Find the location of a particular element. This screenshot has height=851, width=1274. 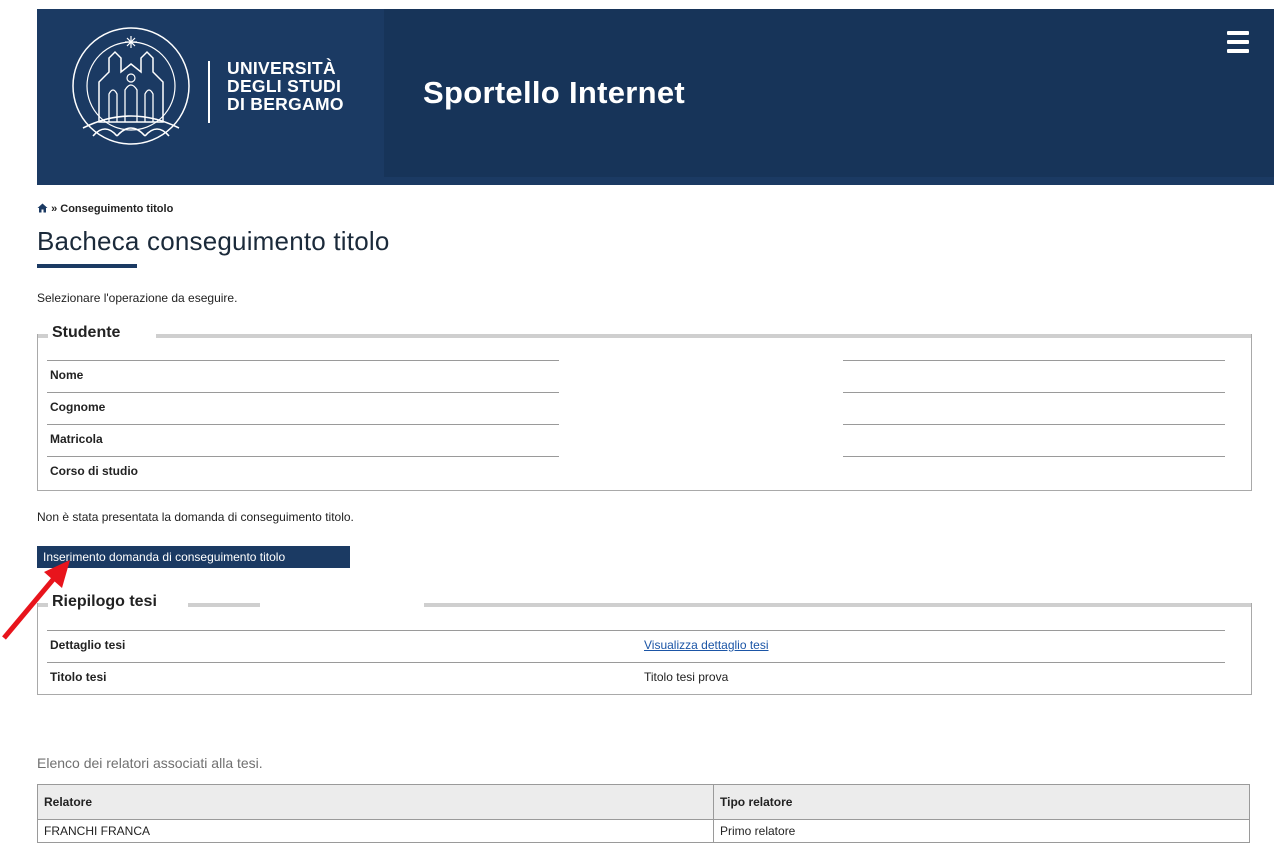

annotation-arrow-icon is located at coordinates (36, 600).